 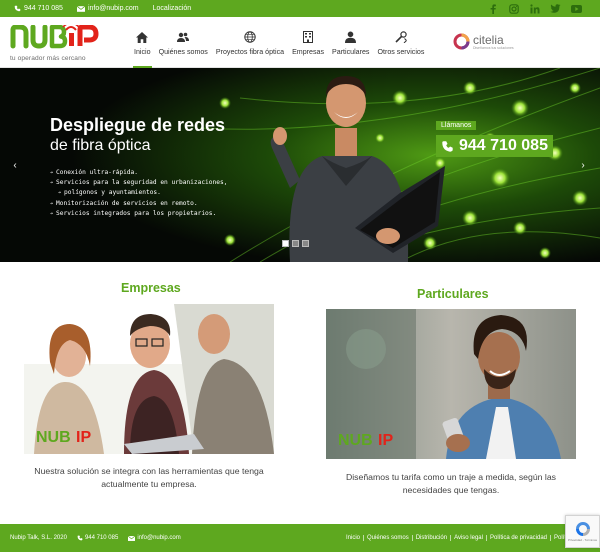 I want to click on home-icon, so click(x=142, y=37).